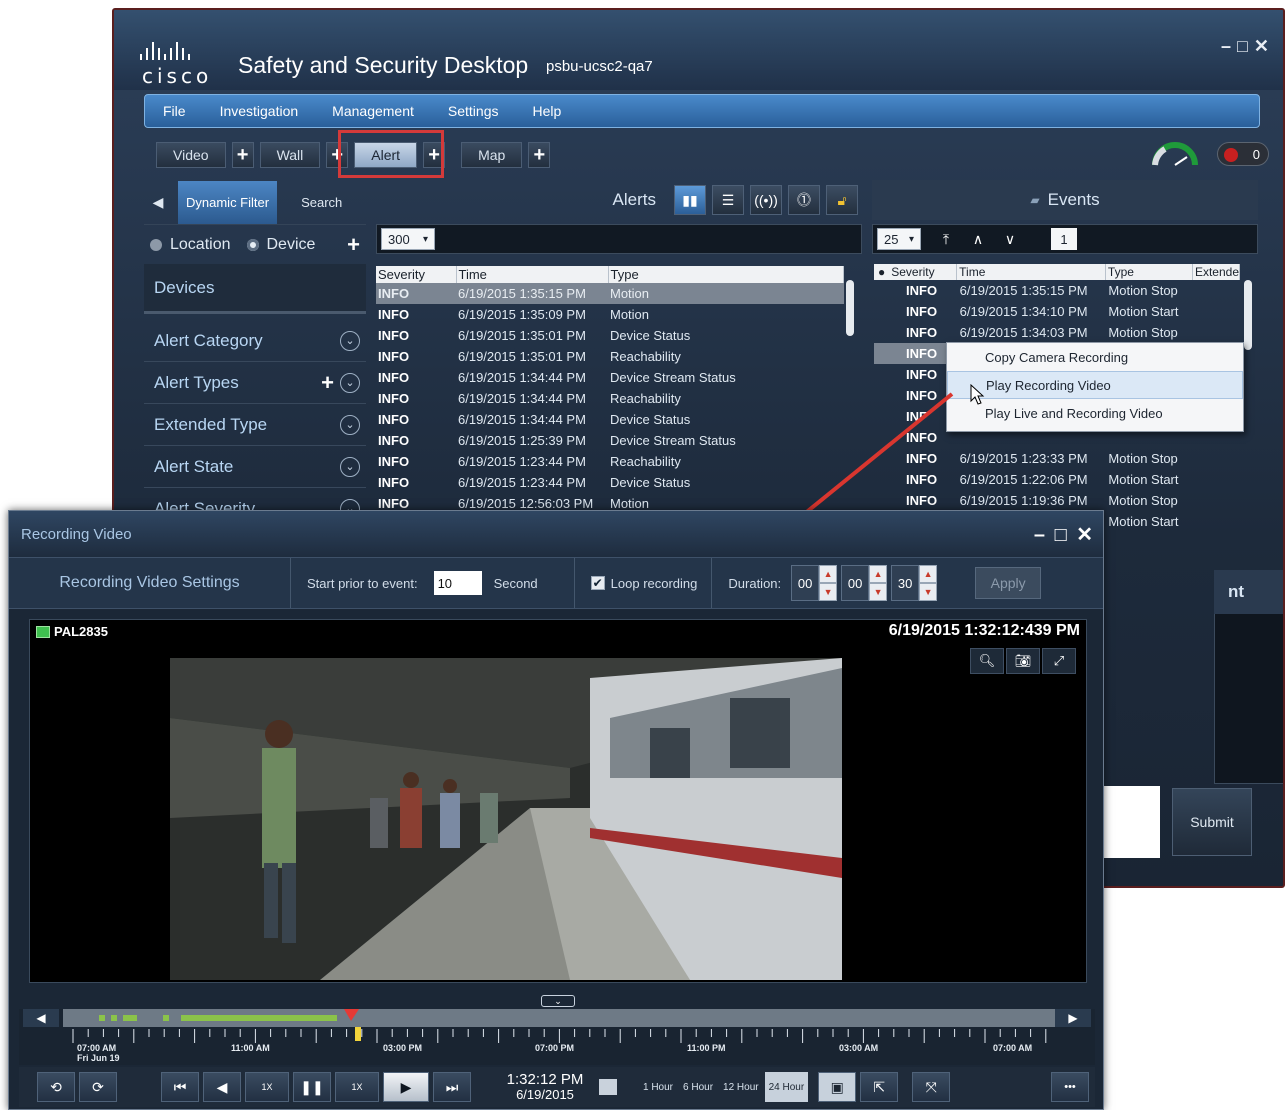 This screenshot has height=1110, width=1285. Describe the element at coordinates (610, 356) in the screenshot. I see `table-row: INFO 6/19/2015 1:35:01 PM Reachability` at that location.